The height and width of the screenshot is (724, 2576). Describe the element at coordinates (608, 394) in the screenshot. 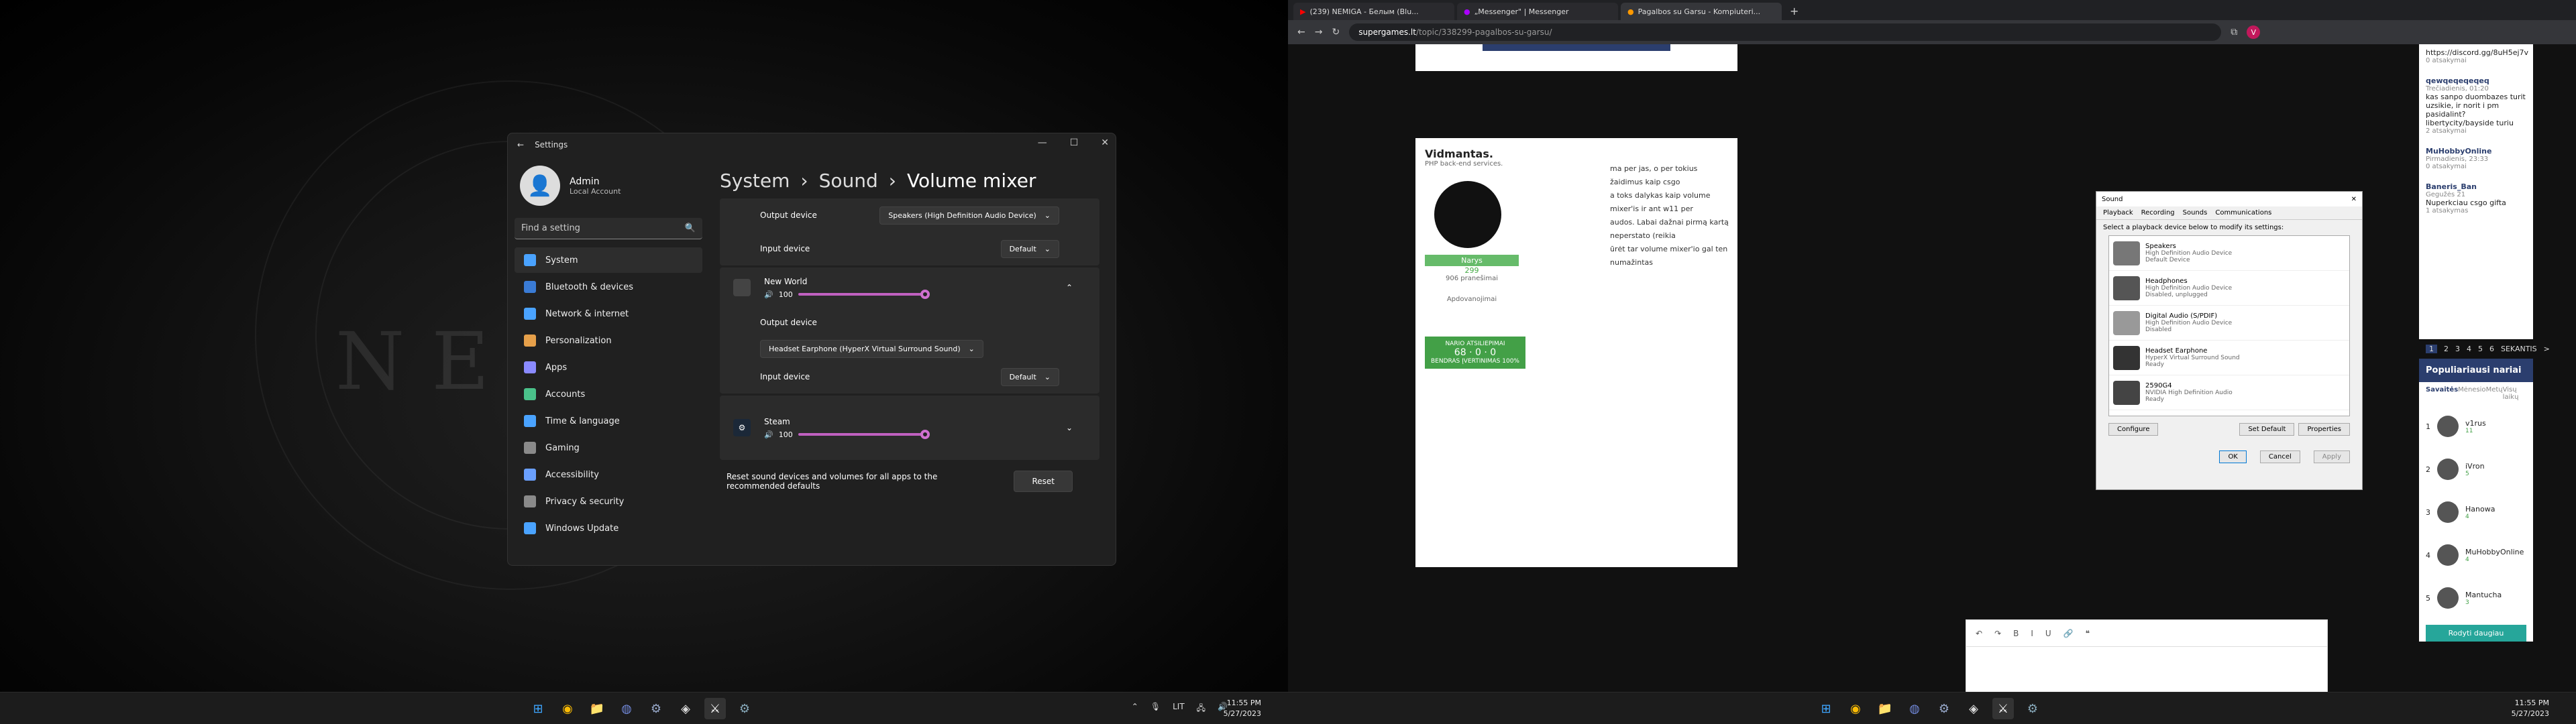

I see `sidebar-item: Accounts` at that location.